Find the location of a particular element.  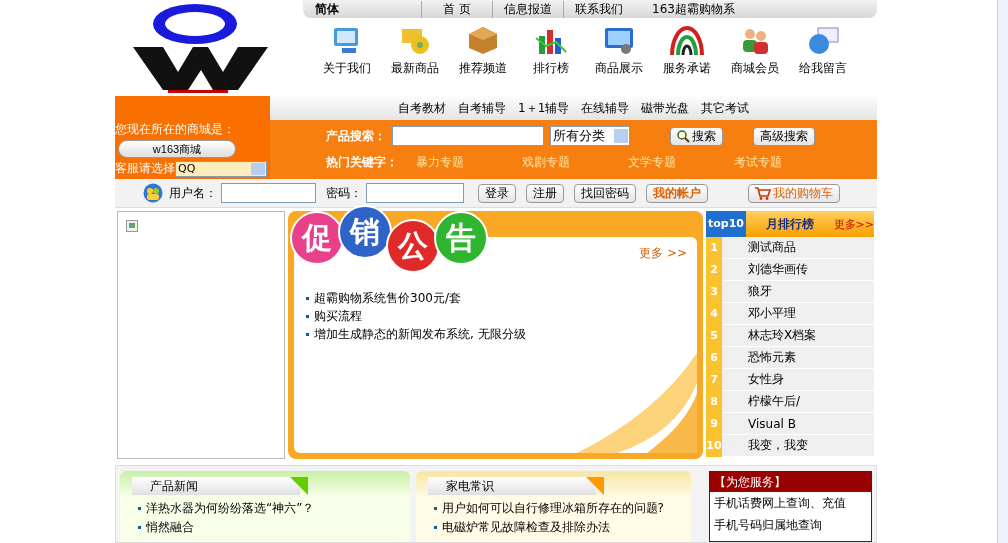

rainbow-icon is located at coordinates (687, 40).